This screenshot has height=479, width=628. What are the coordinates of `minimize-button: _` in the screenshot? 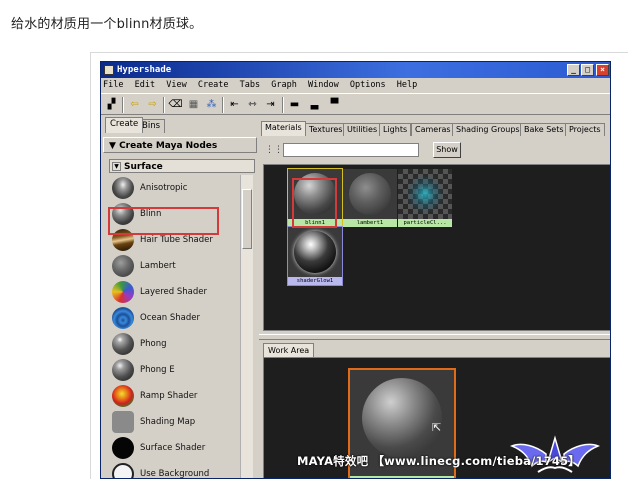 It's located at (573, 70).